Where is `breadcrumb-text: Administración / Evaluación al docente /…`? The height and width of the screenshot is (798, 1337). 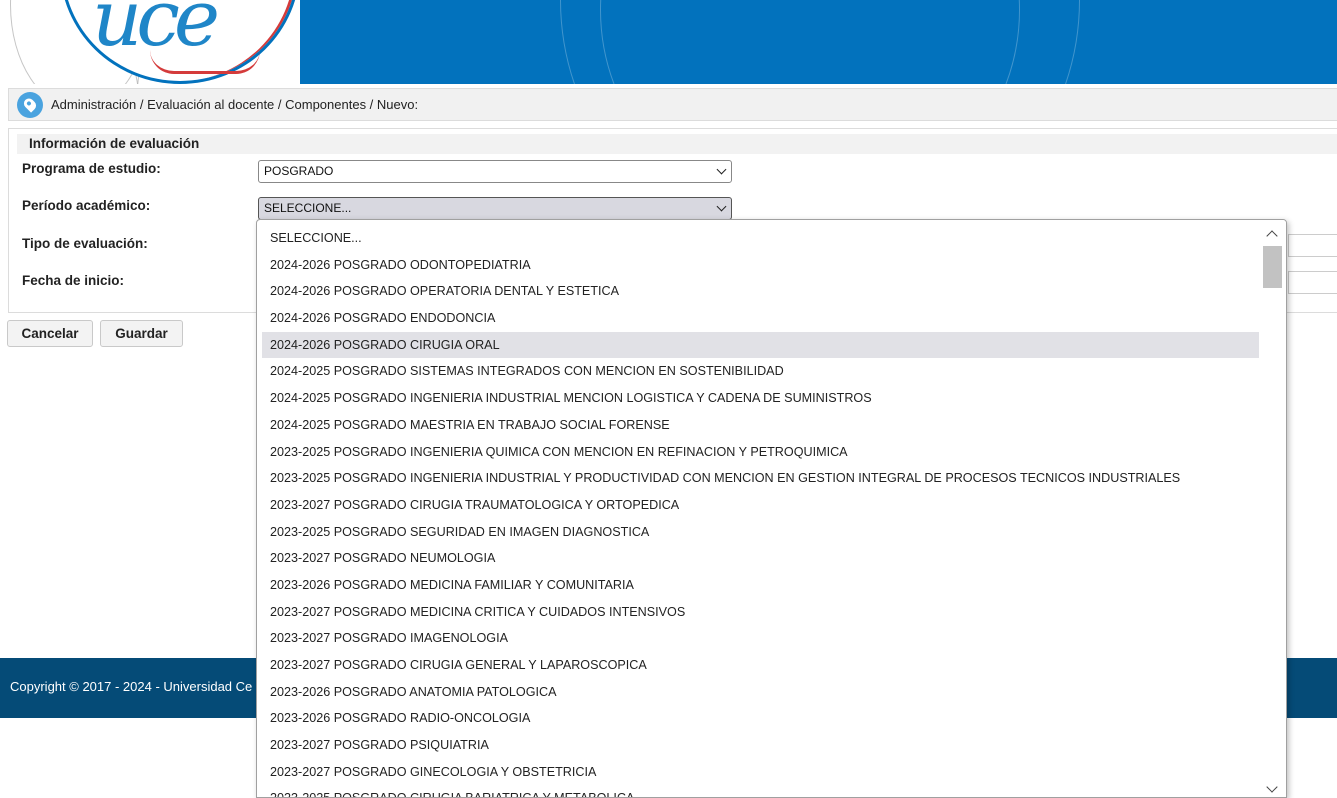
breadcrumb-text: Administración / Evaluación al docente /… is located at coordinates (235, 104).